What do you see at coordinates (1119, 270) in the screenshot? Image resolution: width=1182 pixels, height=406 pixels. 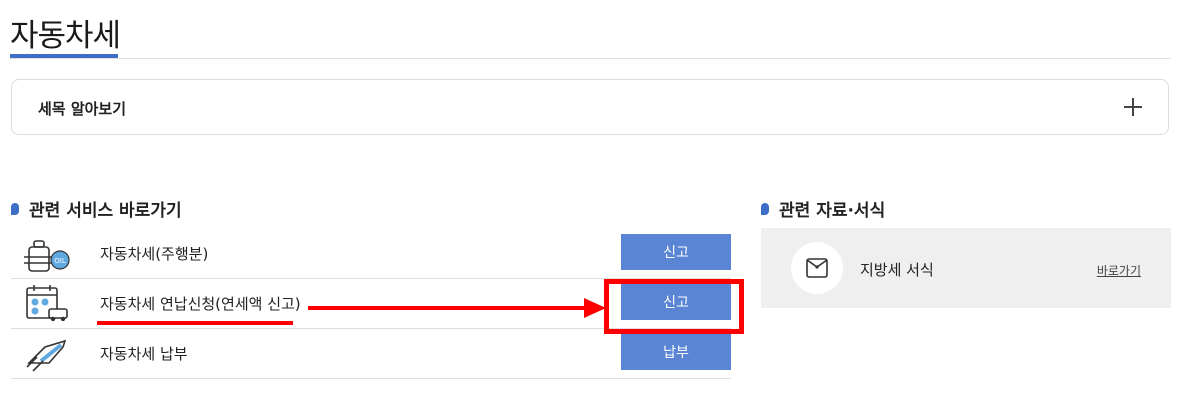 I see `go-to-link: 바로가기` at bounding box center [1119, 270].